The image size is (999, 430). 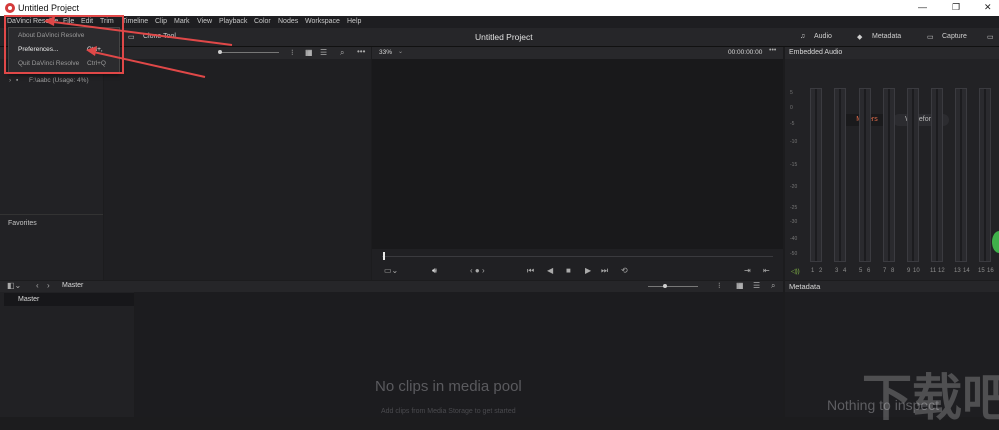 I want to click on annotation-arrow-to-menu, so click(x=138, y=31).